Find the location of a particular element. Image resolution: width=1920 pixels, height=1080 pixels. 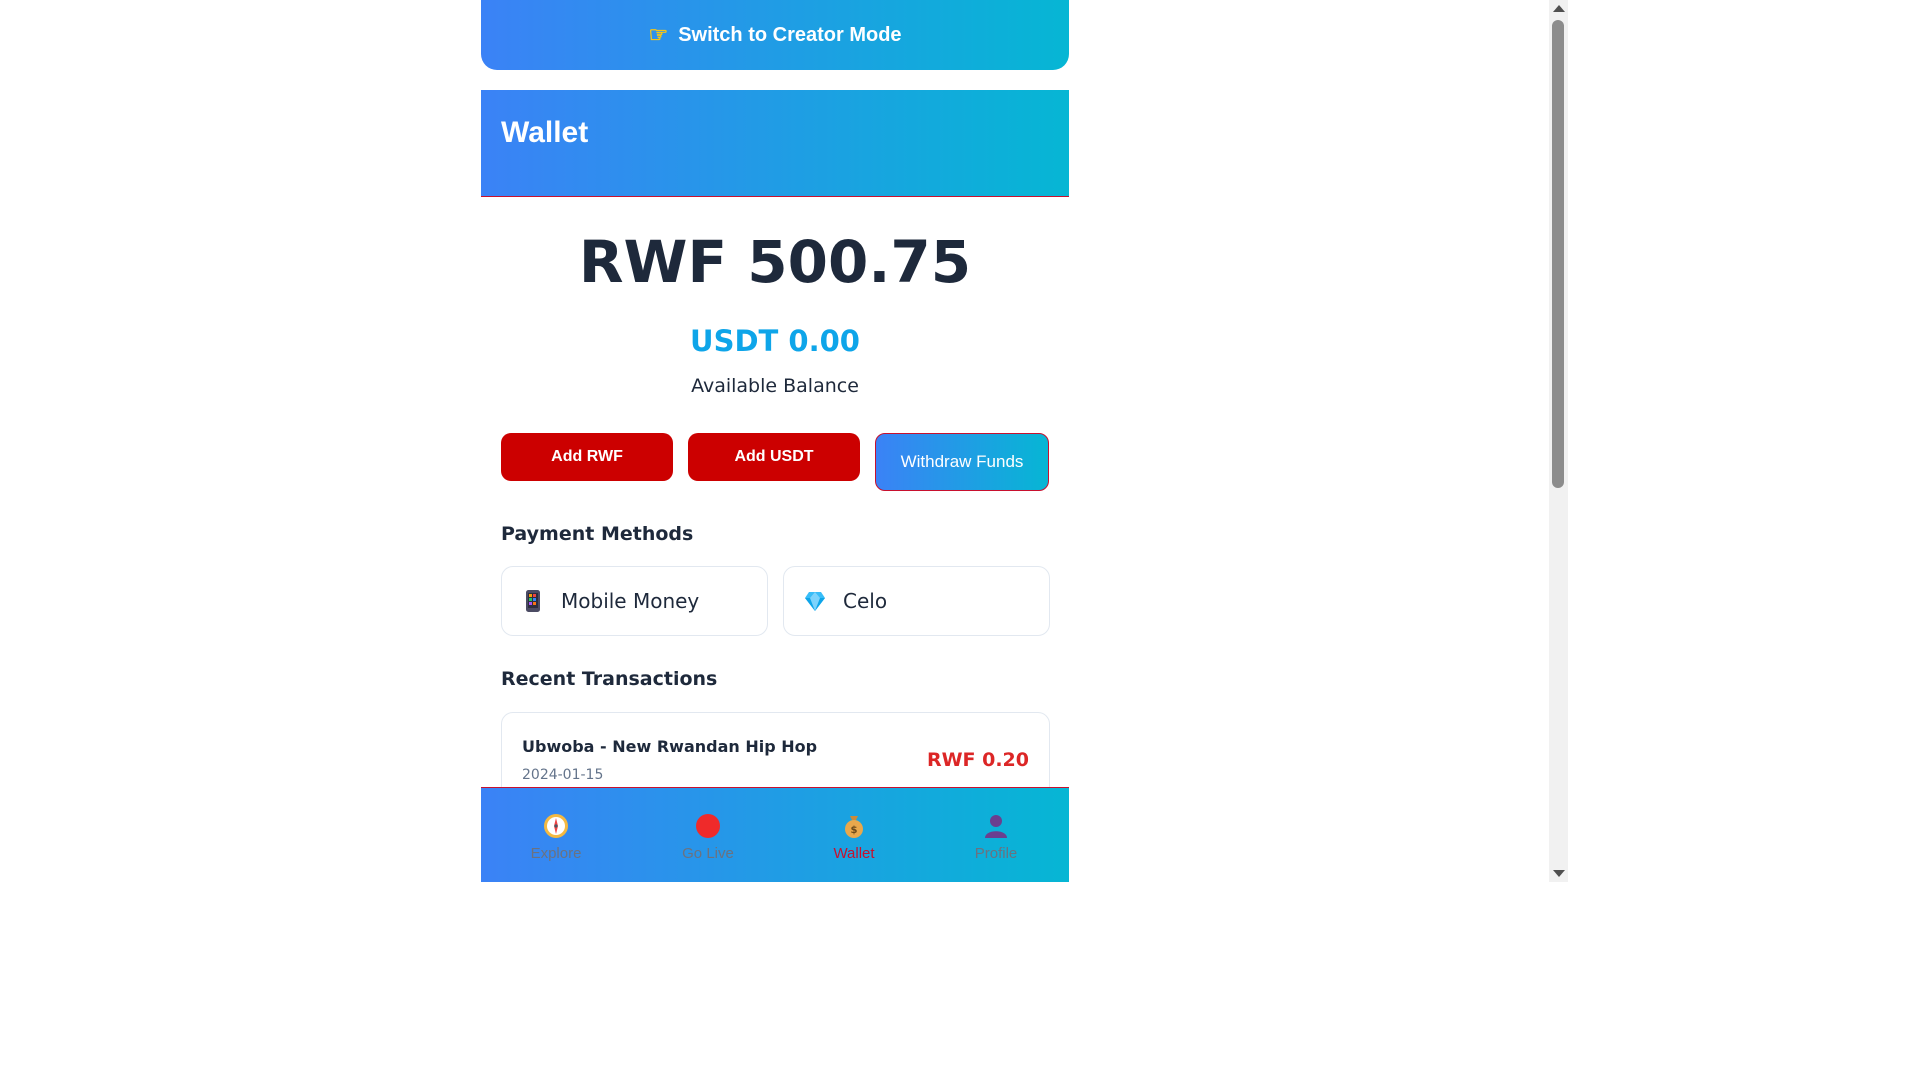

nav-label-wallet: Wallet is located at coordinates (854, 853).